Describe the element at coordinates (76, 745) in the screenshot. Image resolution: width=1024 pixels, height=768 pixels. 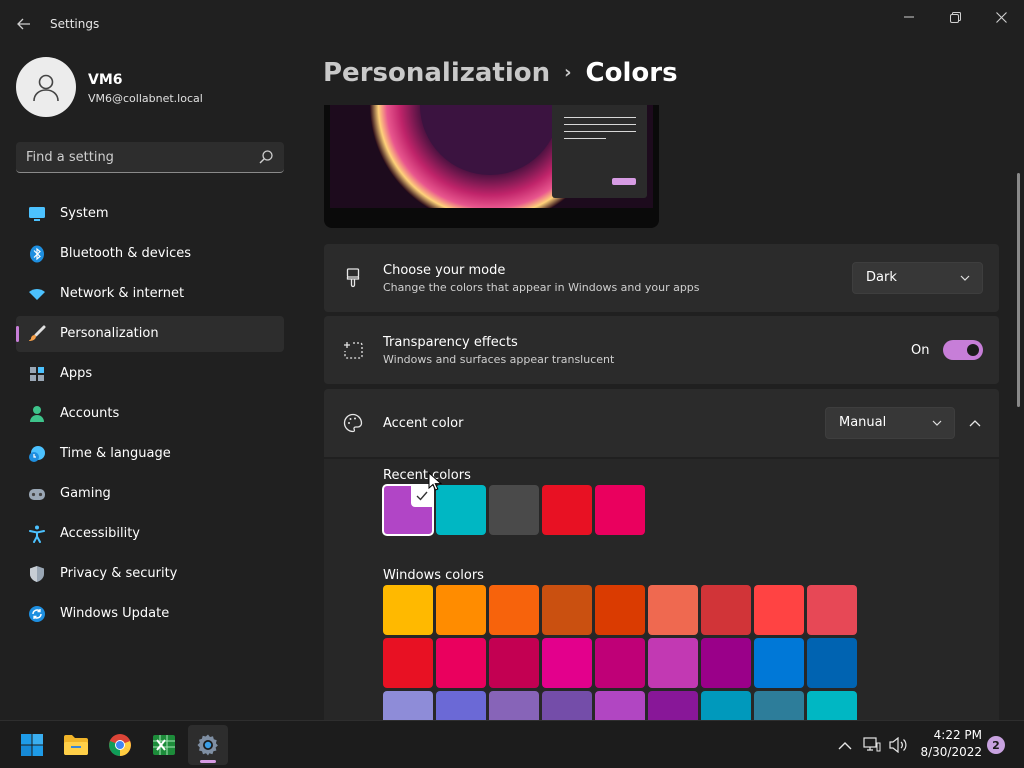
I see `file-explorer-button` at that location.